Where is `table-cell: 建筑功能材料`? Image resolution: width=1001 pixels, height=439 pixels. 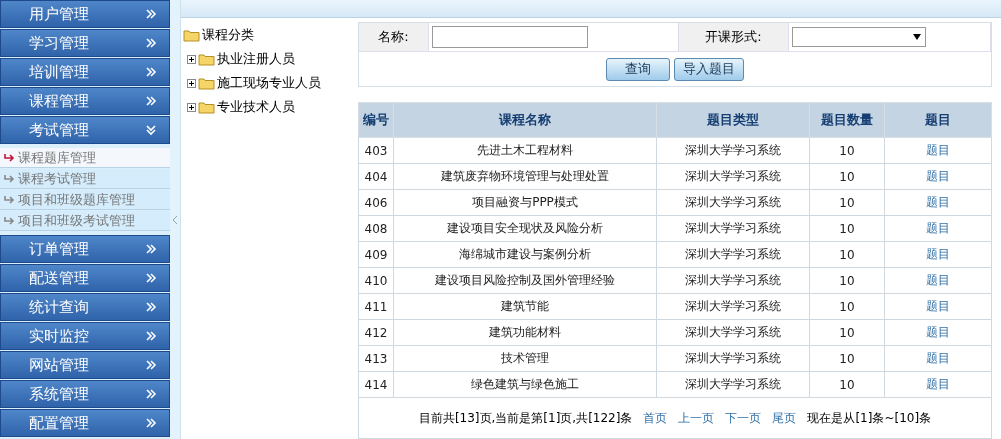 table-cell: 建筑功能材料 is located at coordinates (525, 332).